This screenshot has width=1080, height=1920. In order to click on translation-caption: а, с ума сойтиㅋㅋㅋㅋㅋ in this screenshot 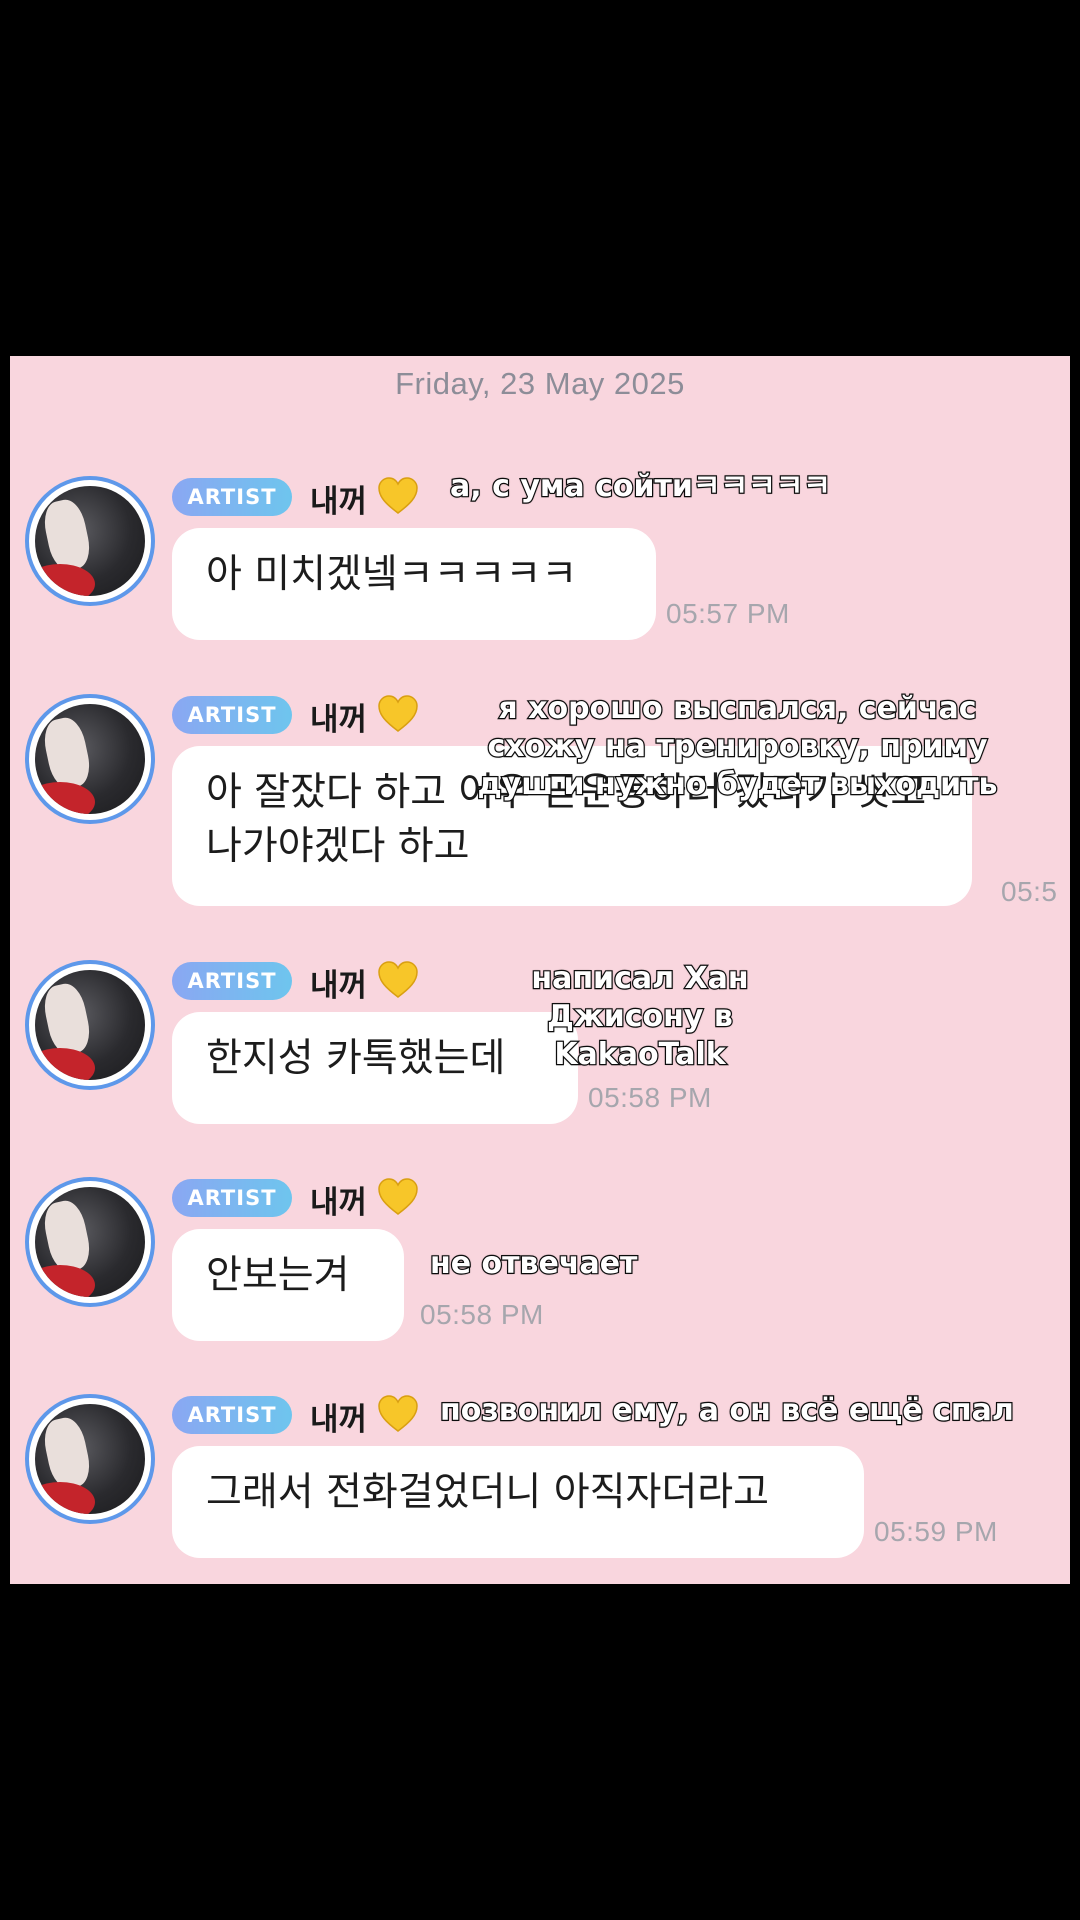, I will do `click(640, 486)`.